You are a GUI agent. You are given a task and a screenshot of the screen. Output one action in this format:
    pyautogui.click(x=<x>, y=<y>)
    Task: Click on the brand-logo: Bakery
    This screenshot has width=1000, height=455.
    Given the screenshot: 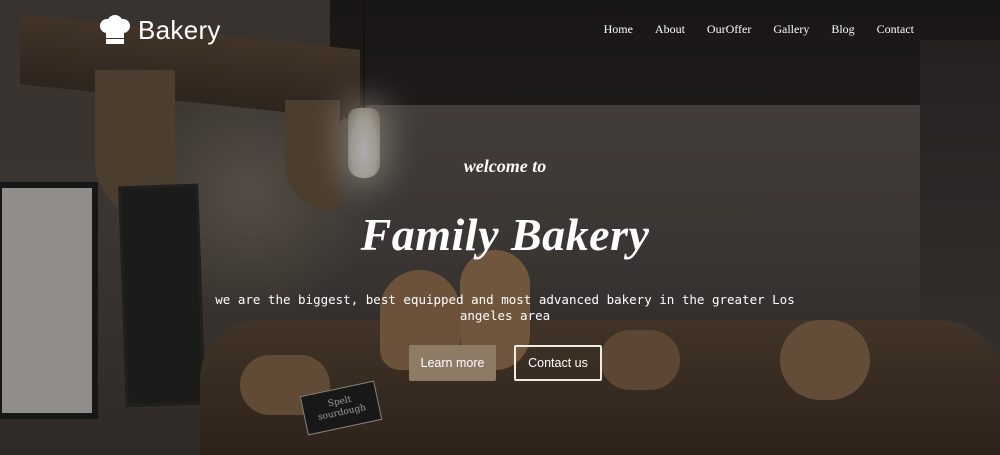 What is the action you would take?
    pyautogui.click(x=159, y=30)
    